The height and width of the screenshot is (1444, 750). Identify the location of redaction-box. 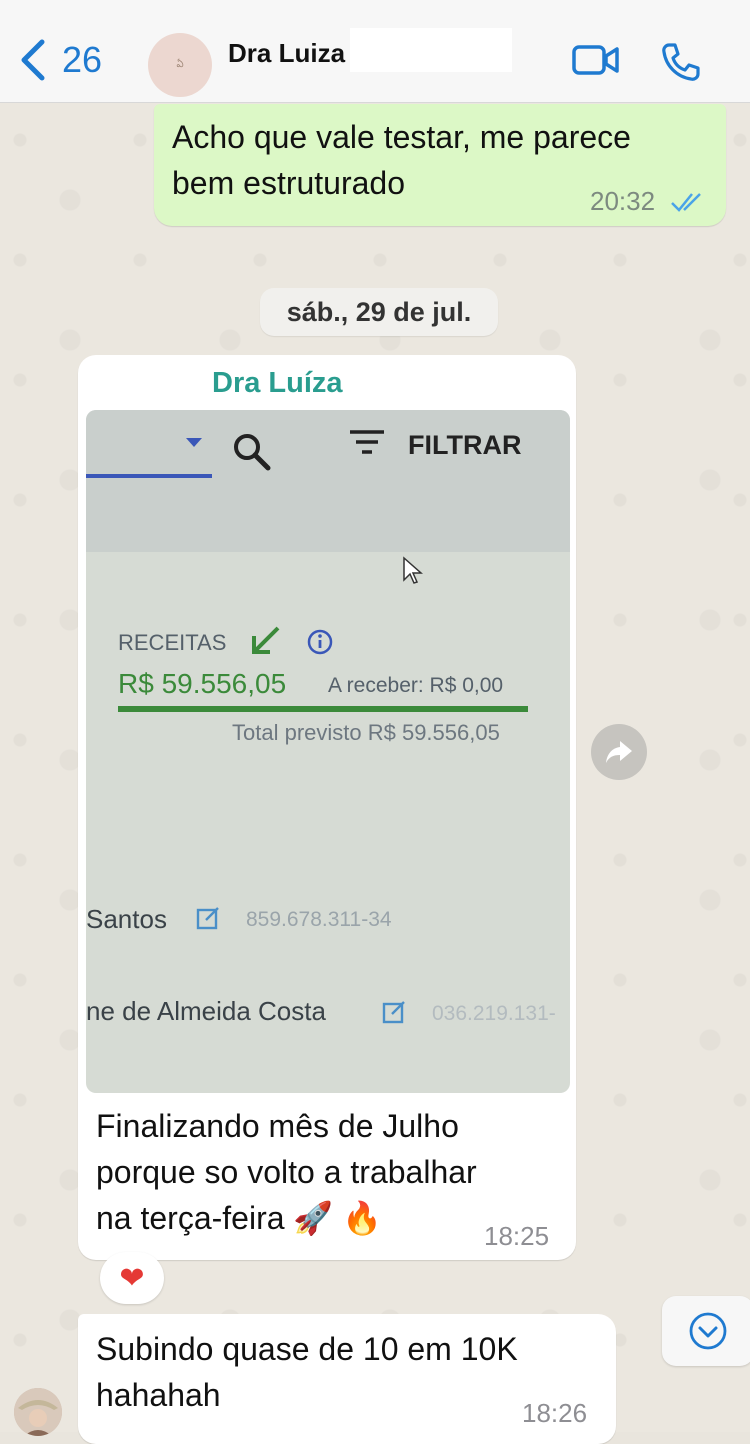
(431, 50).